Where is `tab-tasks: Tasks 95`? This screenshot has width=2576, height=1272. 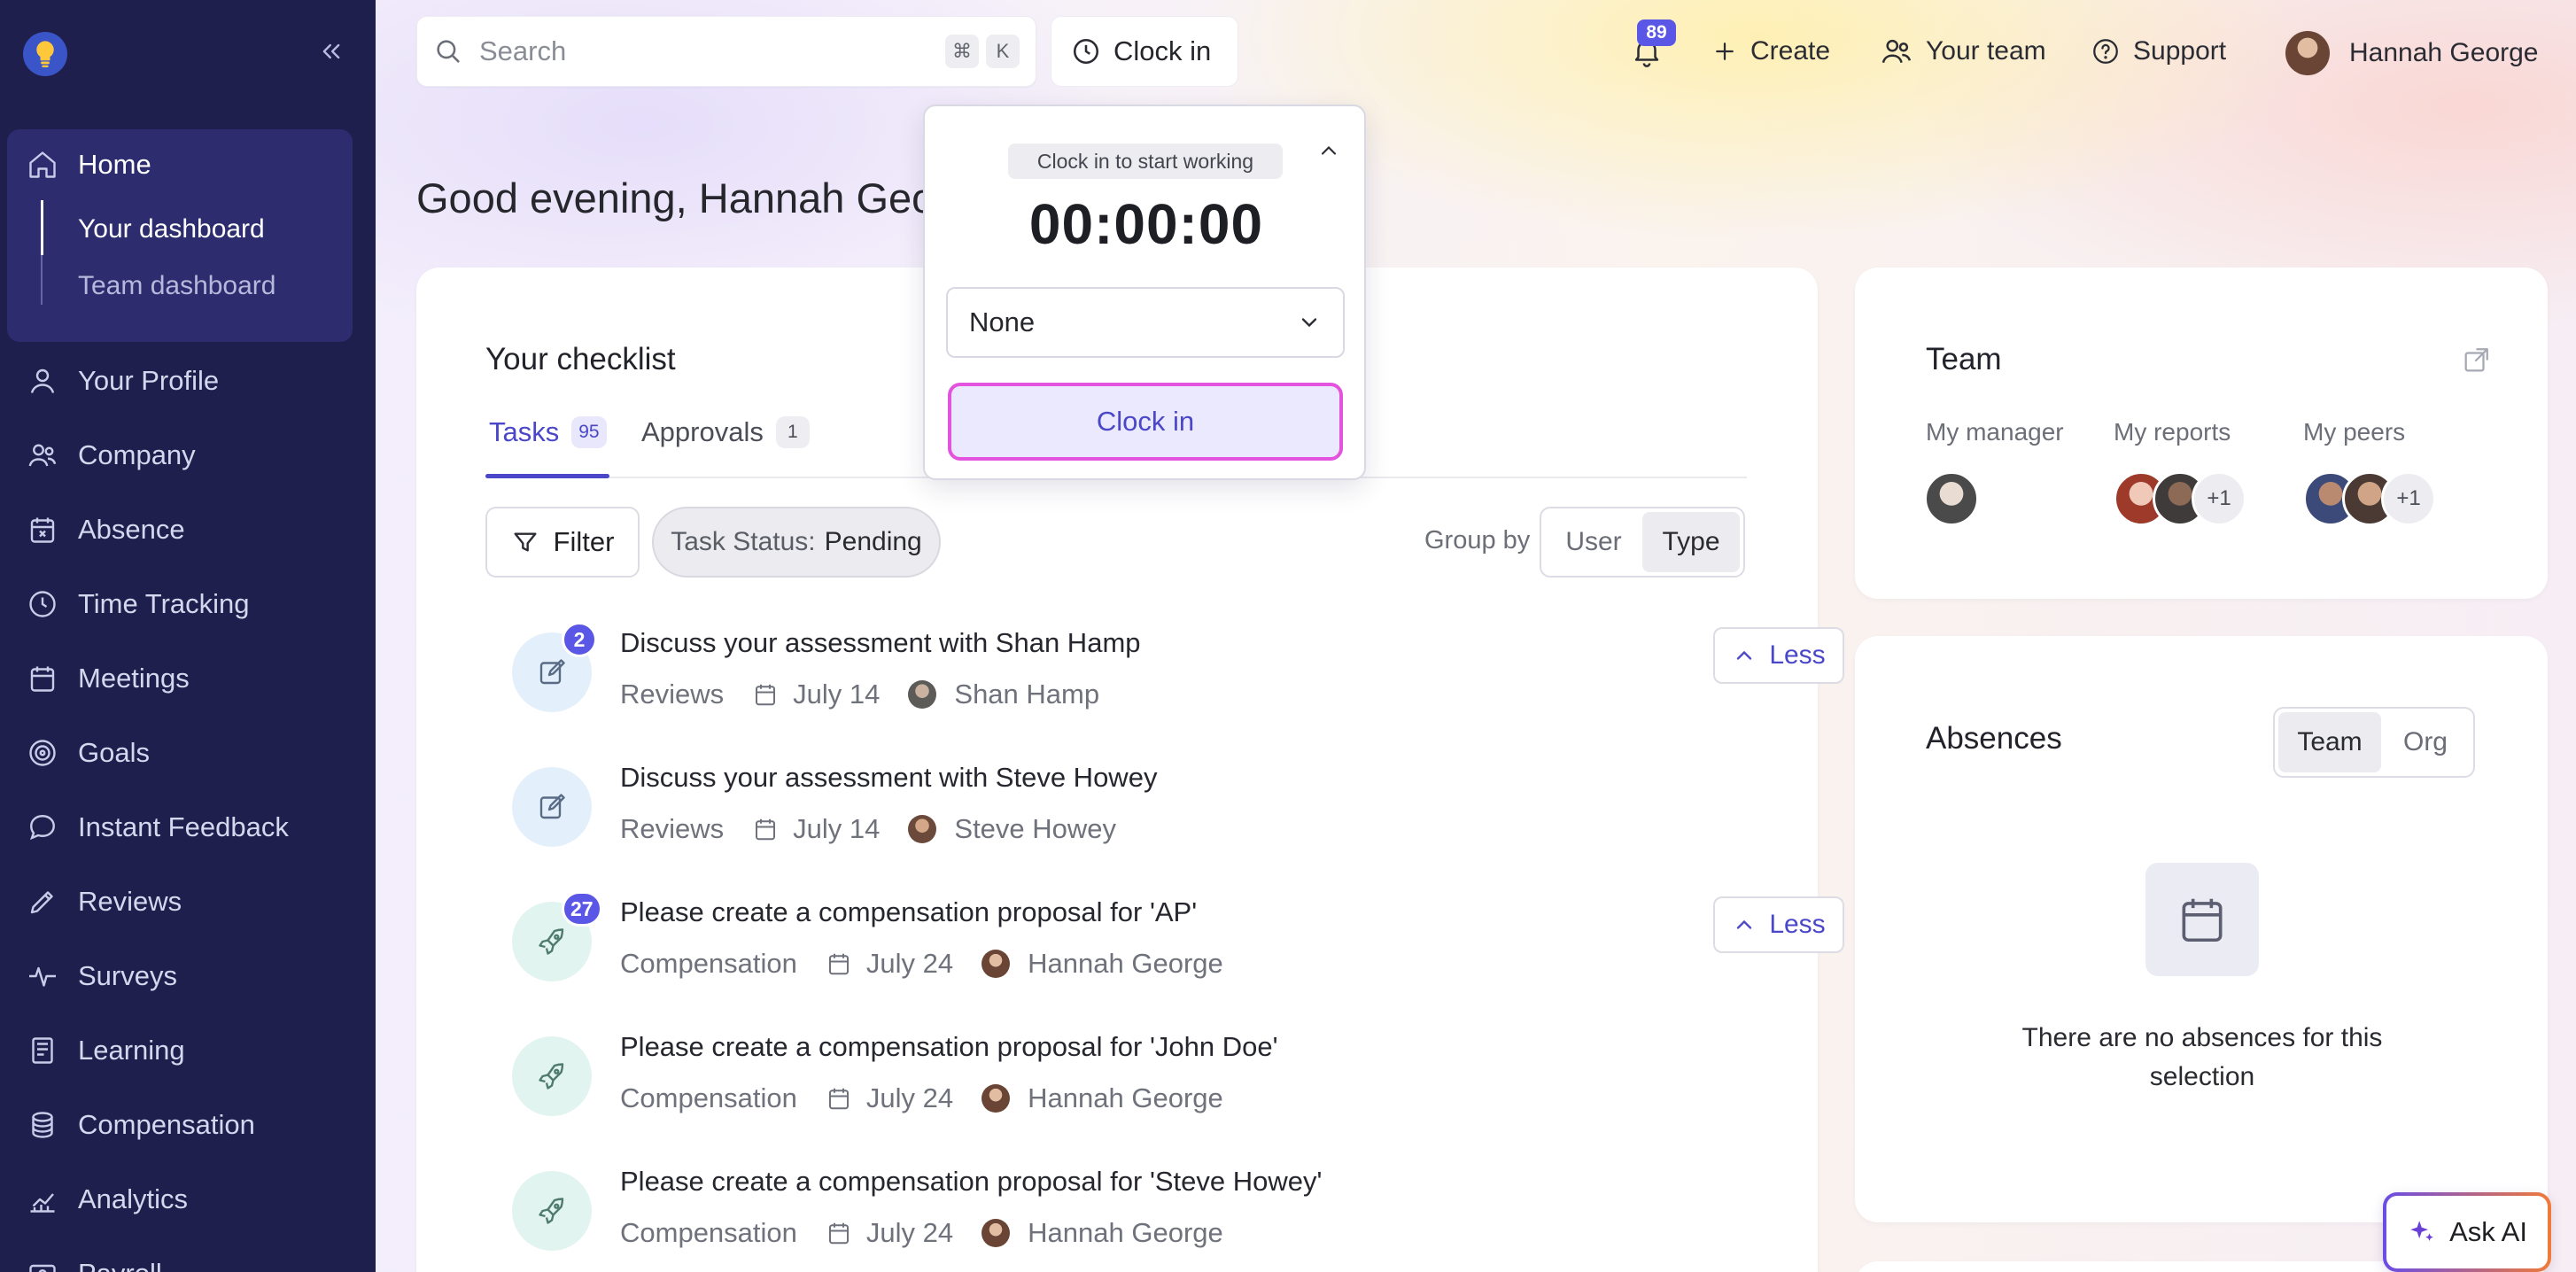 tab-tasks: Tasks 95 is located at coordinates (548, 432).